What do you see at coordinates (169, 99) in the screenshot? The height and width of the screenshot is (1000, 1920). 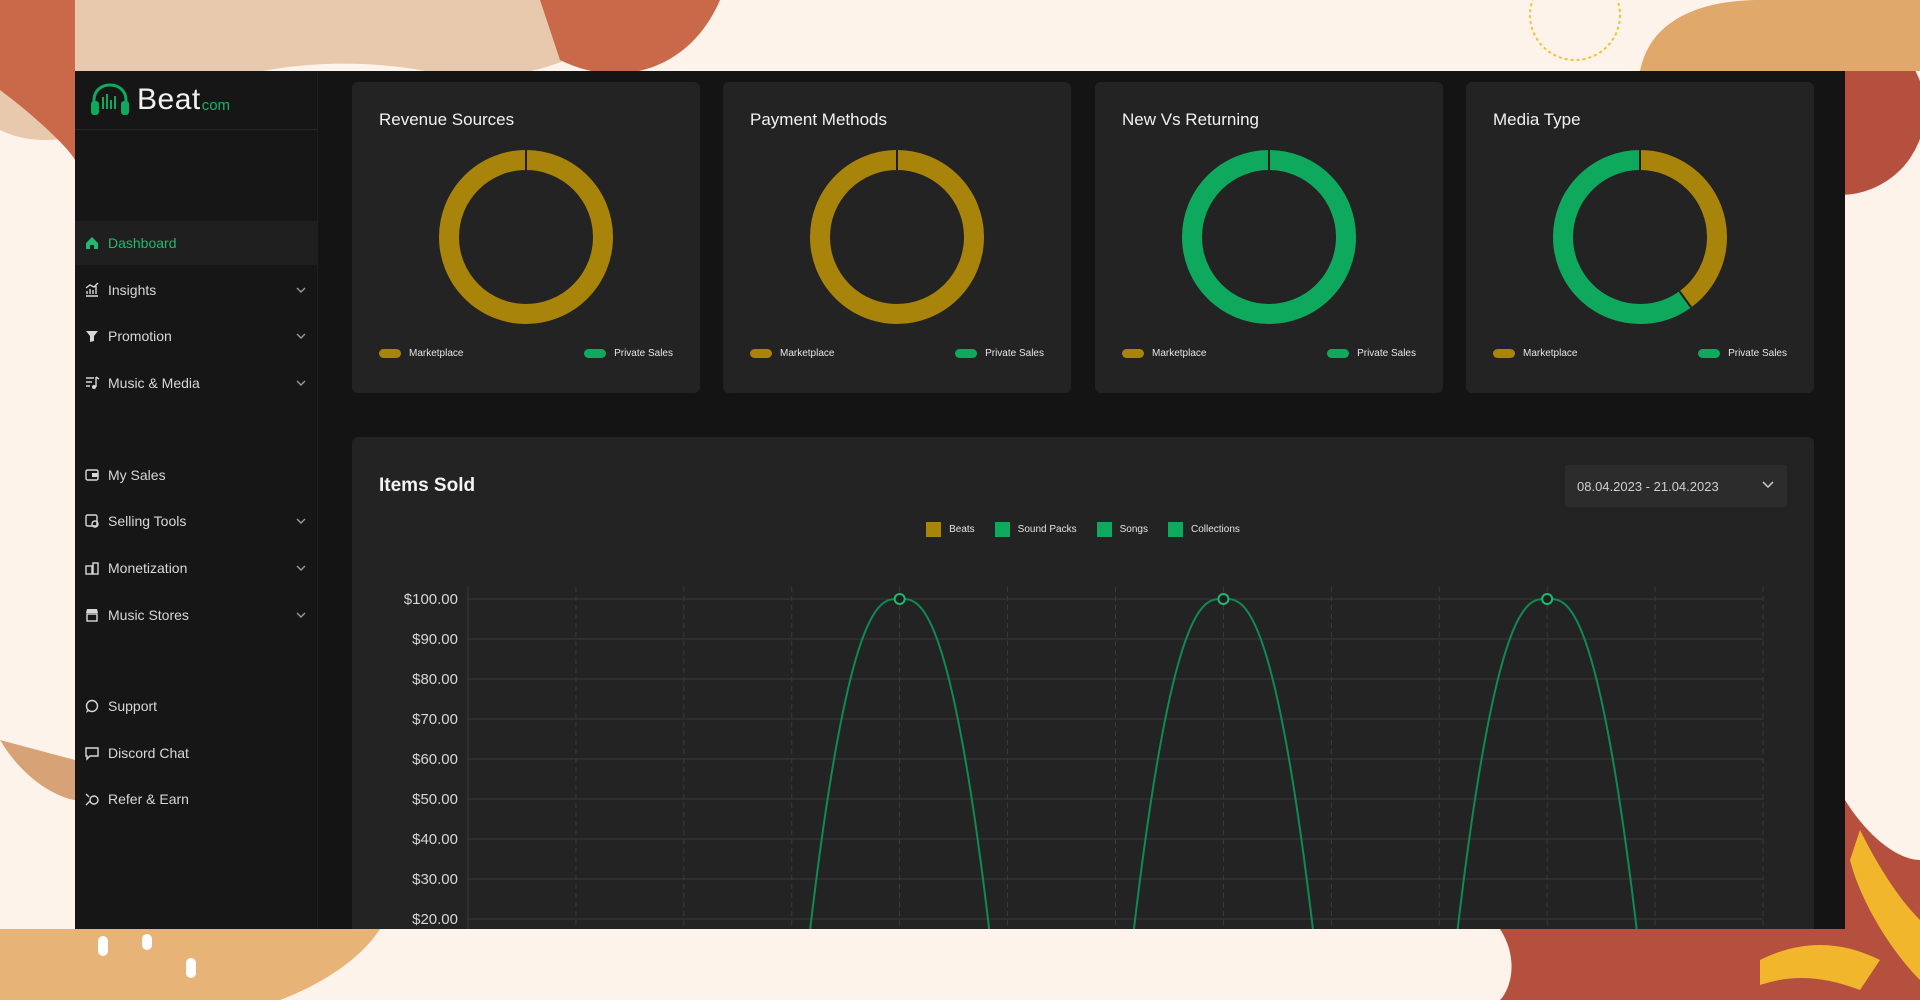 I see `logo-text: Beat` at bounding box center [169, 99].